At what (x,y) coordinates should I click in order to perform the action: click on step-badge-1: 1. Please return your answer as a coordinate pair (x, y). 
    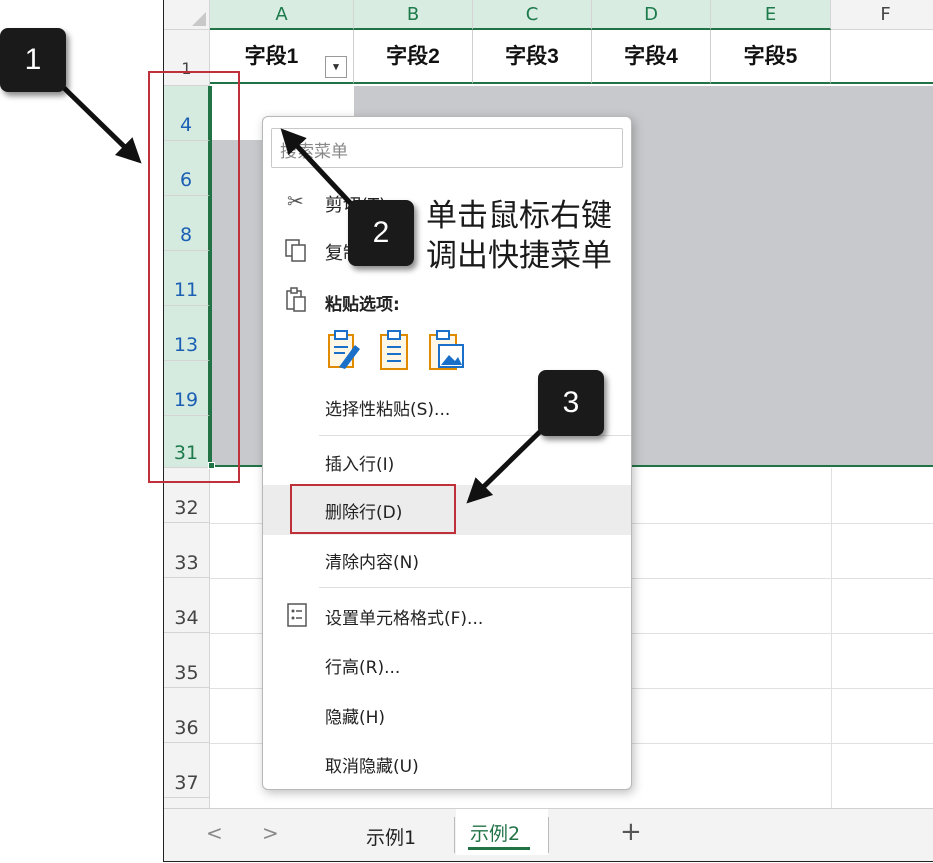
    Looking at the image, I should click on (33, 60).